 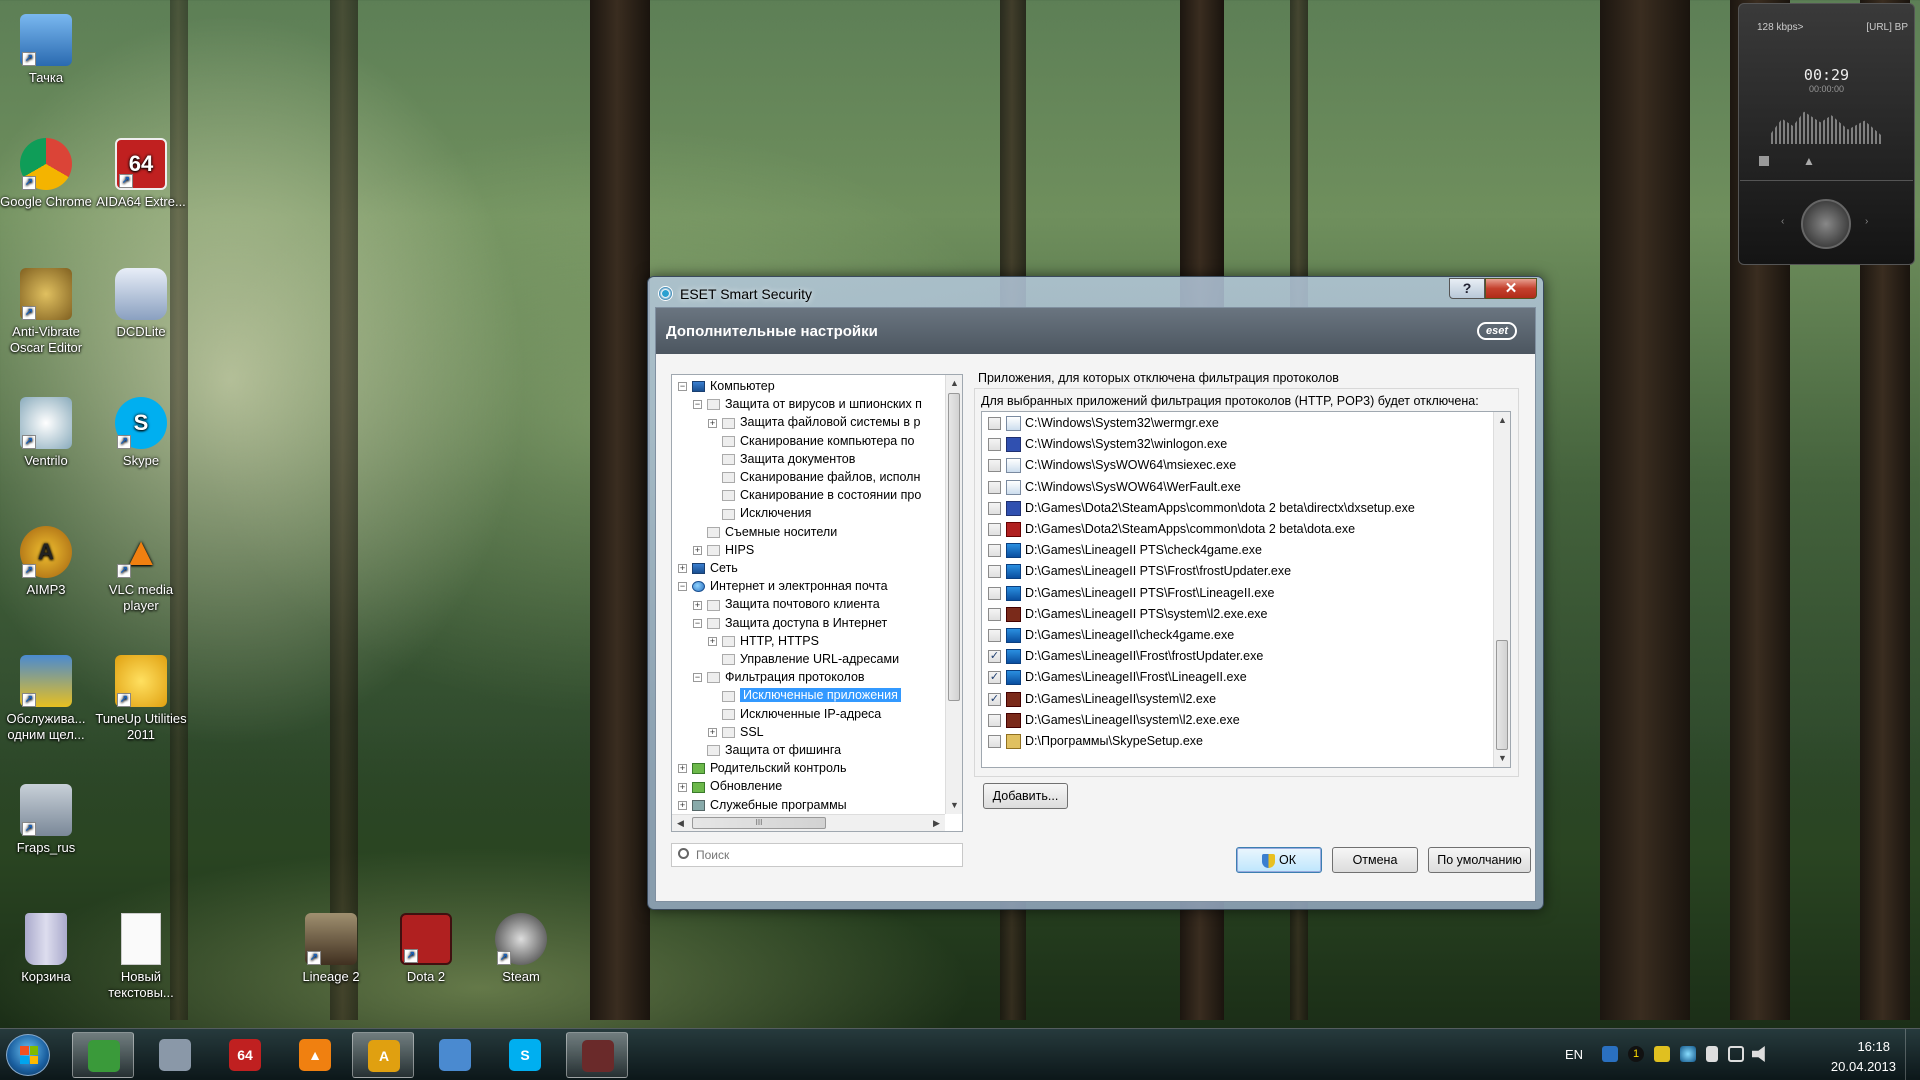 I want to click on app-row: C:\Windows\System32\wermgr.exe, so click(x=1237, y=423).